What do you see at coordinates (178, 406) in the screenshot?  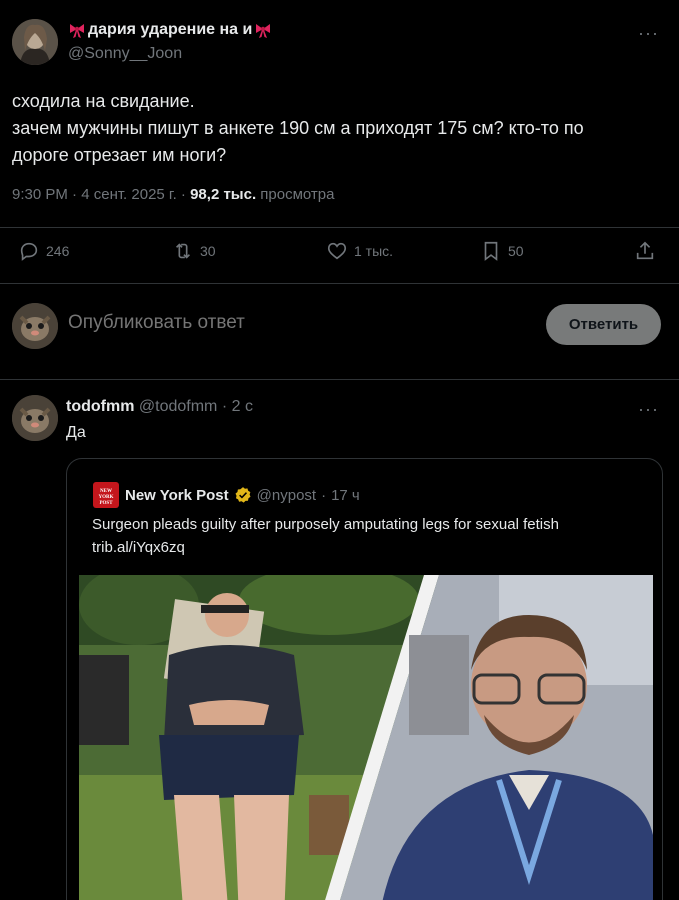 I see `reply-author-handle: @todofmm` at bounding box center [178, 406].